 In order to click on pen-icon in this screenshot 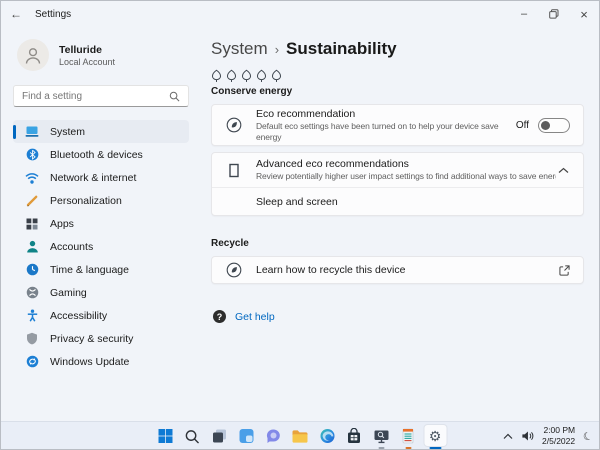, I will do `click(32, 201)`.